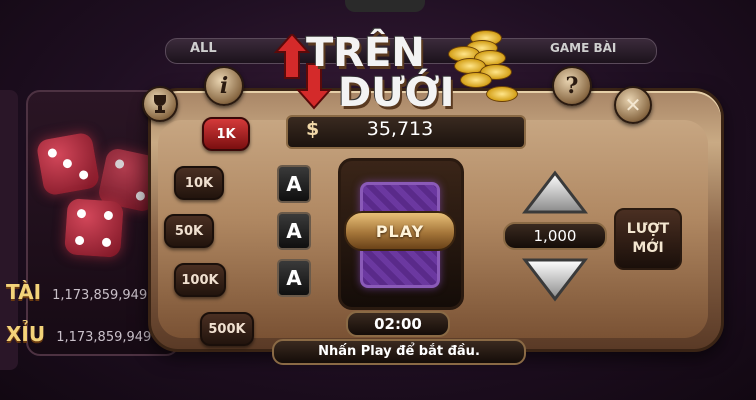 The height and width of the screenshot is (400, 756). I want to click on new-turn-line1: LƯỢT, so click(648, 229).